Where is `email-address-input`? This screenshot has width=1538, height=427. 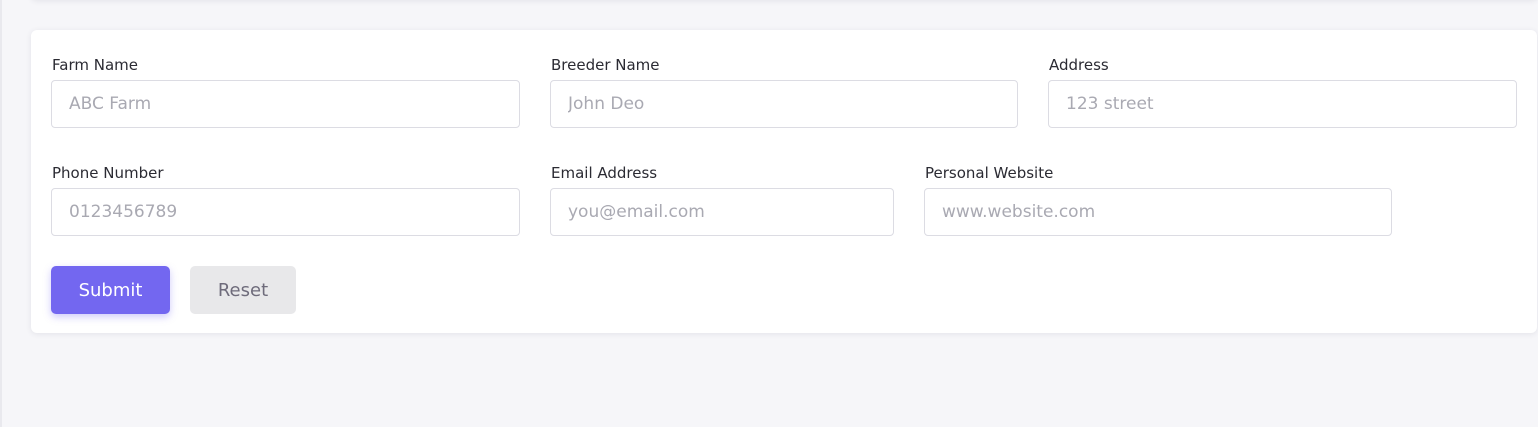
email-address-input is located at coordinates (722, 212).